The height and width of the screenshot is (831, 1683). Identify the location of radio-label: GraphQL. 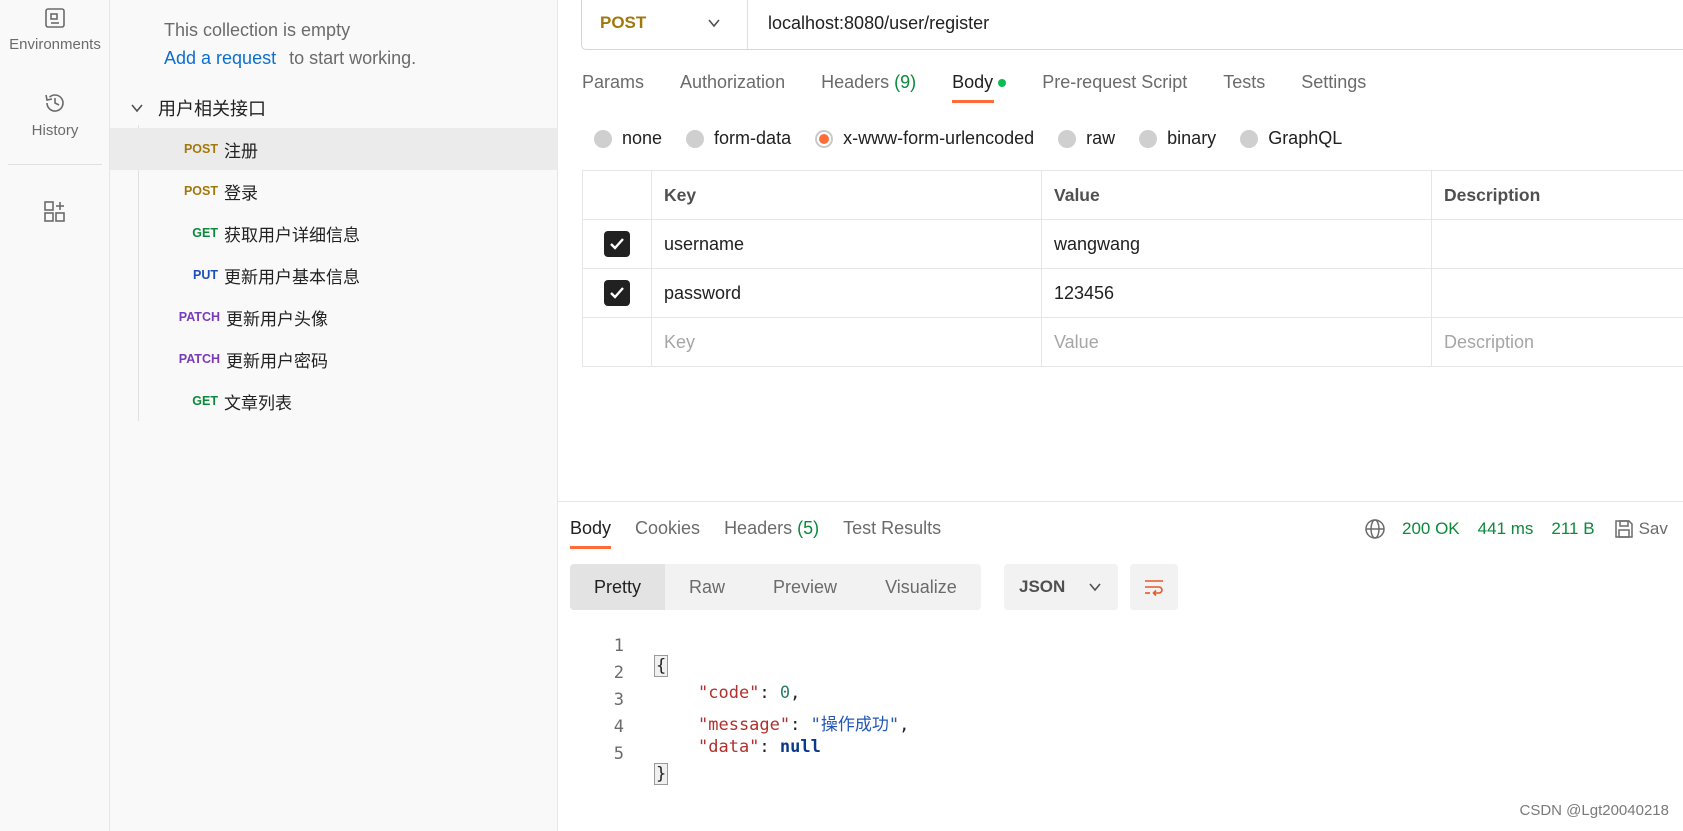
(1305, 138).